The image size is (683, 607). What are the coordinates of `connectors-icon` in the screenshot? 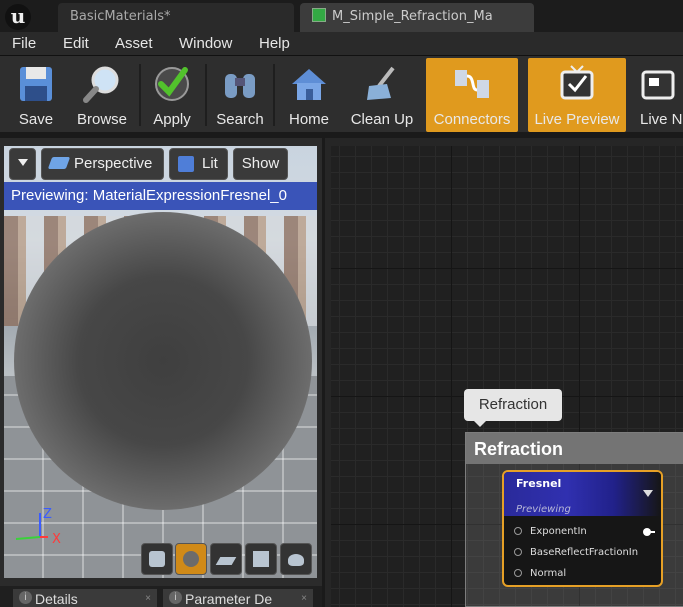 It's located at (472, 84).